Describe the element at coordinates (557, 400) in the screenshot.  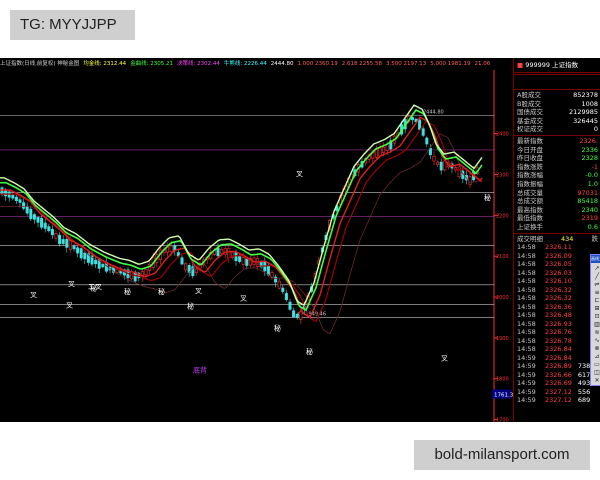
I see `tick-row: 14:59 2327.12 689` at that location.